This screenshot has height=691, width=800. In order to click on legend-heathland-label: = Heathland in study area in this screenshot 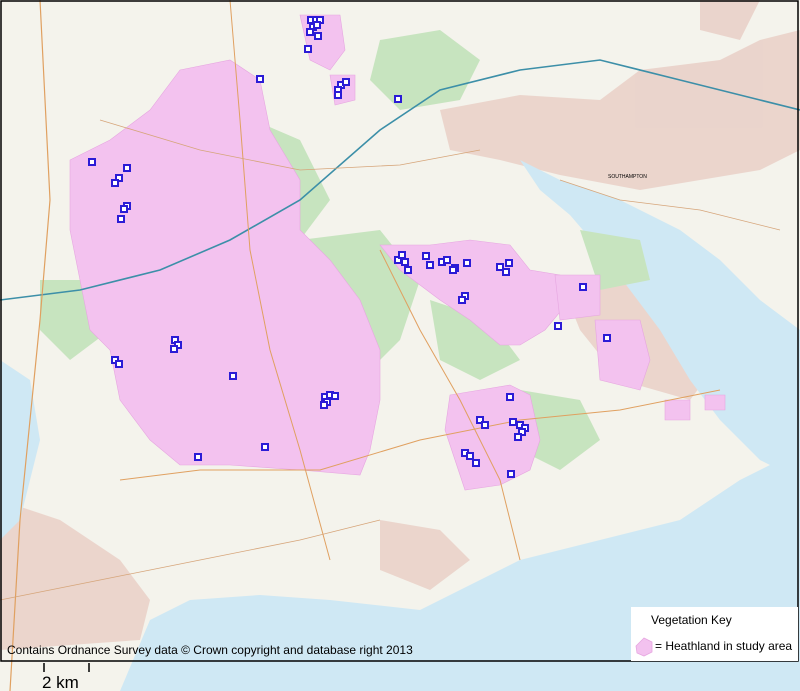, I will do `click(723, 646)`.